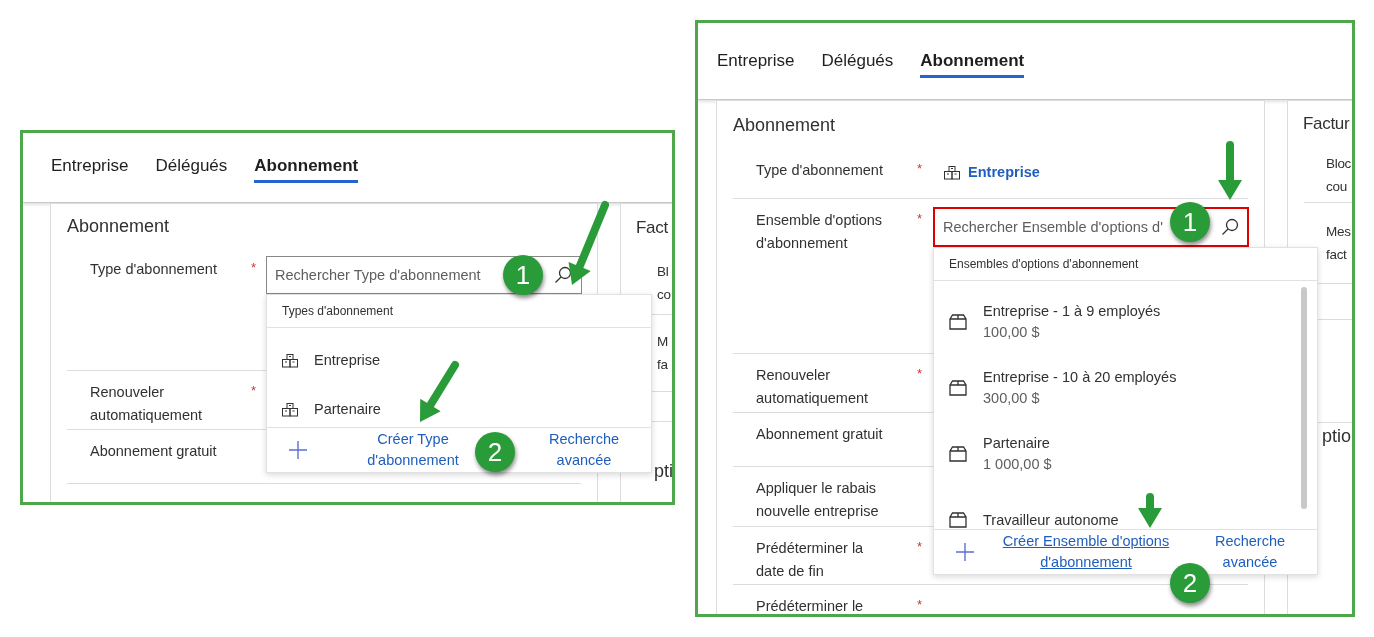 The image size is (1374, 637). Describe the element at coordinates (663, 342) in the screenshot. I see `field-label: M` at that location.